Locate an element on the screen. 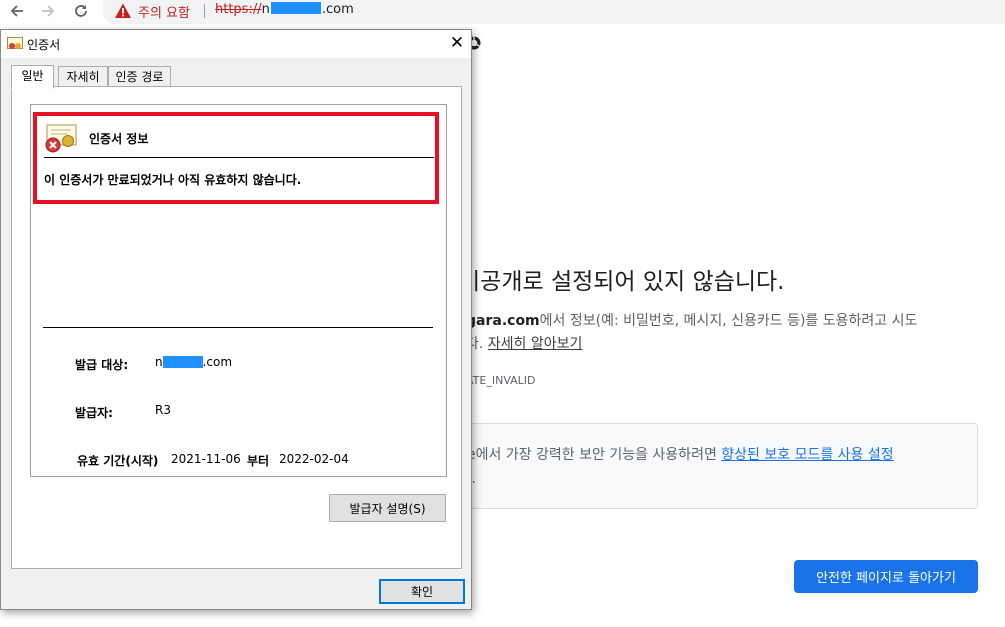 The width and height of the screenshot is (1005, 627). page-heading: 비공개로 설정되어 있지 않습니다. is located at coordinates (622, 282).